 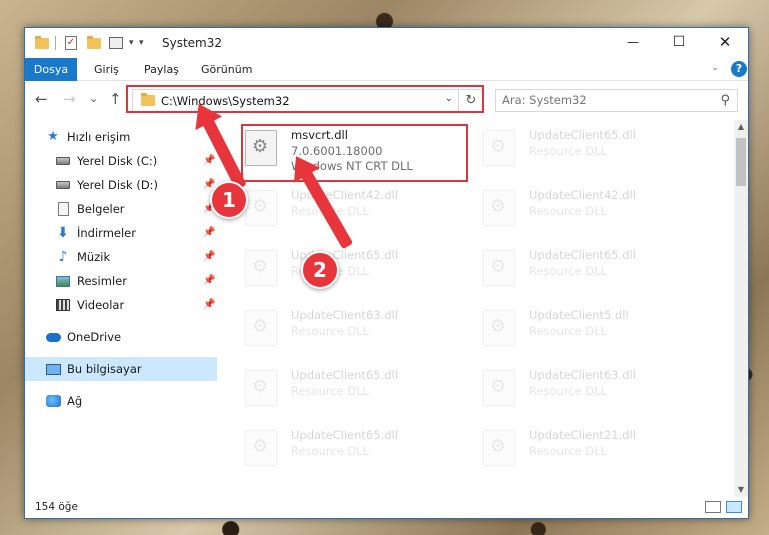 What do you see at coordinates (725, 43) in the screenshot?
I see `close-button: ✕` at bounding box center [725, 43].